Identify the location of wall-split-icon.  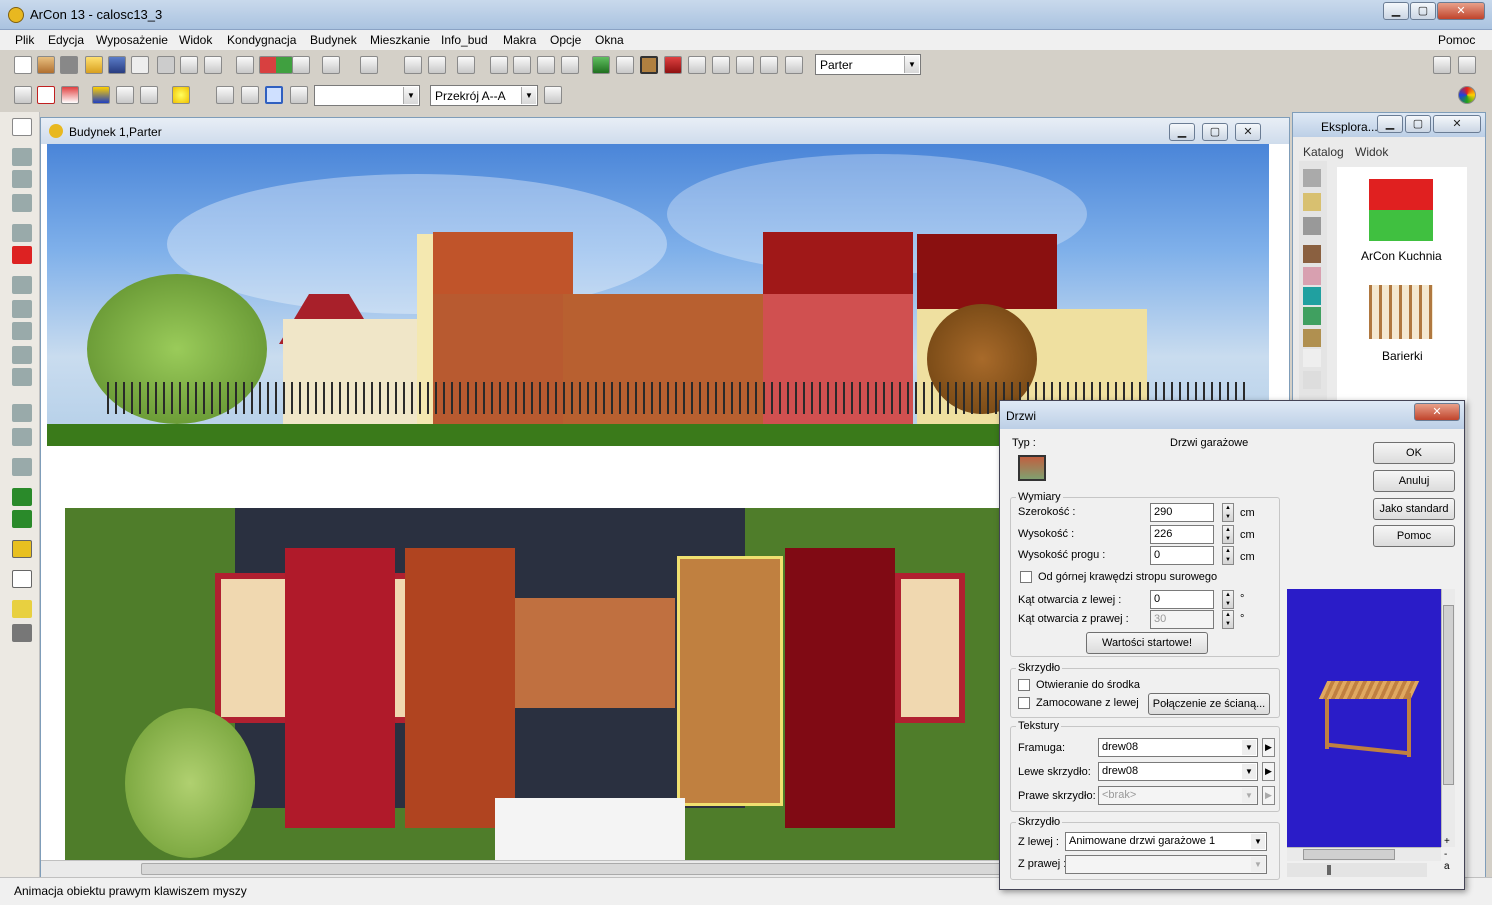
(22, 331).